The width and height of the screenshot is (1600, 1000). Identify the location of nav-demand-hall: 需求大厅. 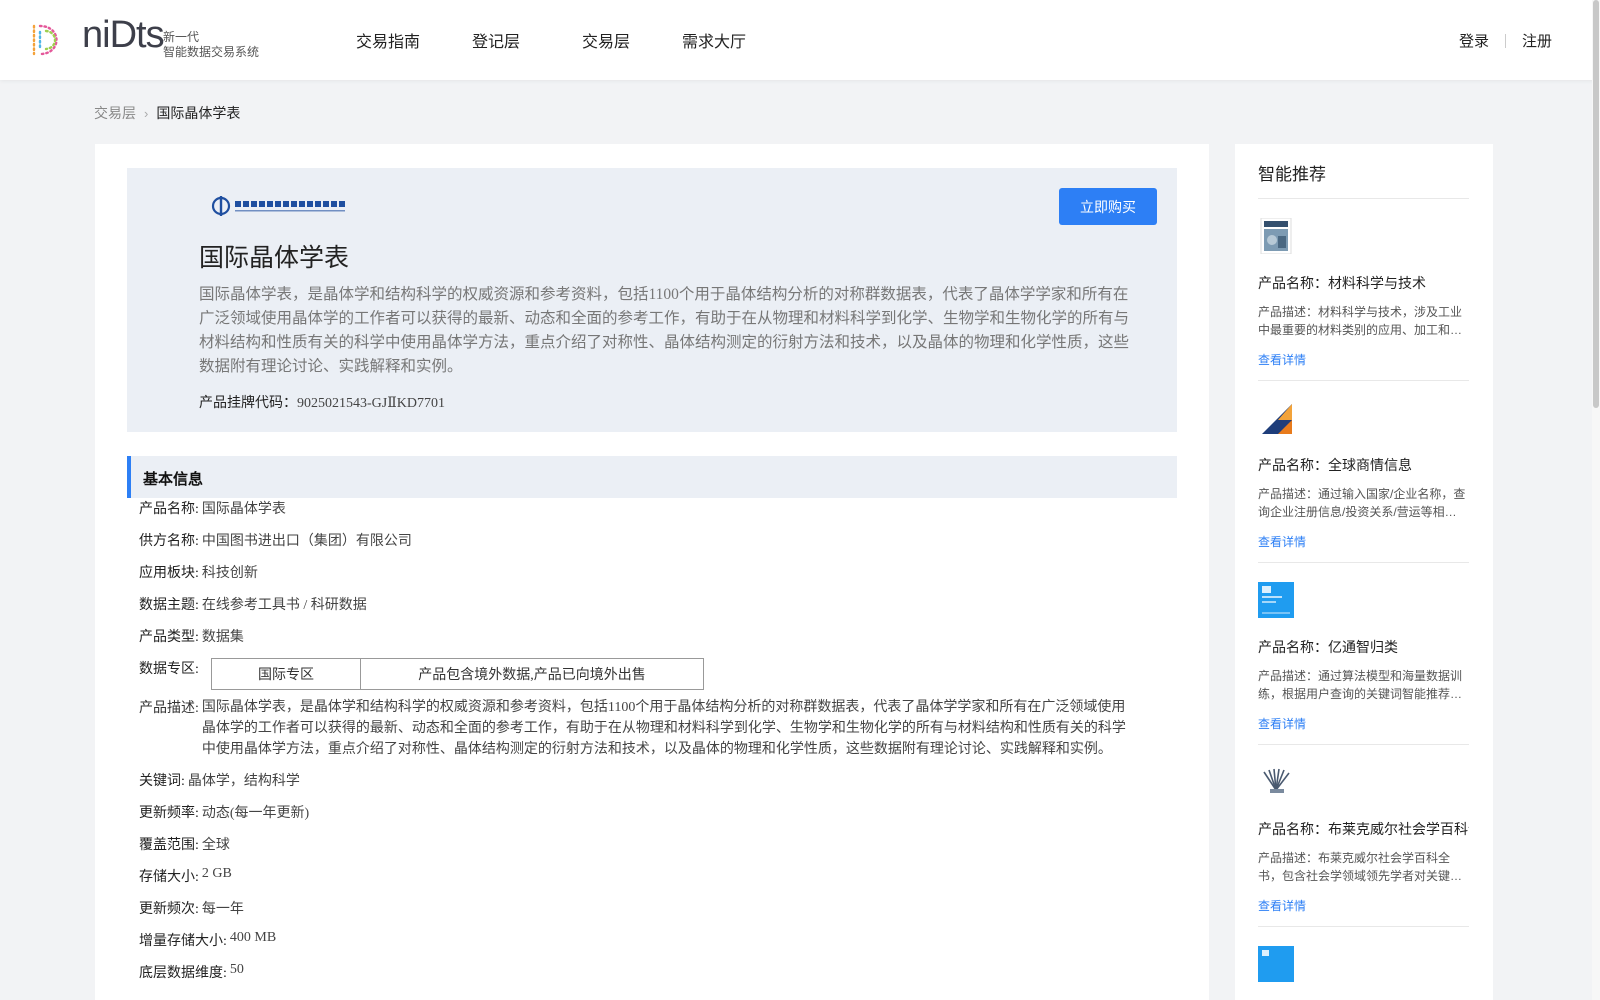
(714, 40).